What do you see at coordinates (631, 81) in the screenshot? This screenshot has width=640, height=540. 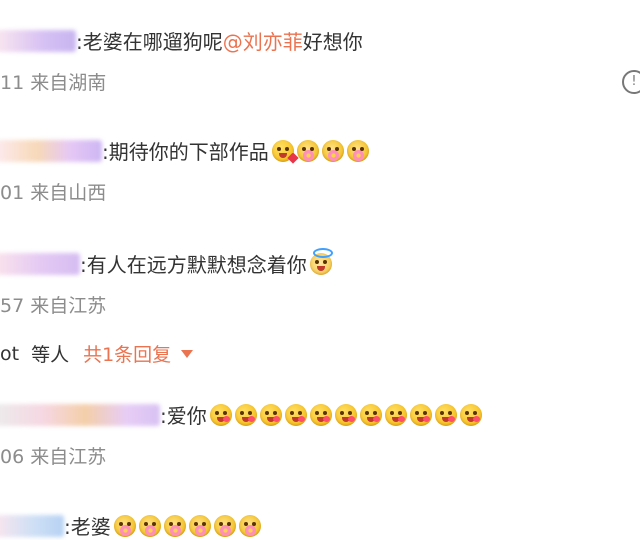 I see `info-icon: !` at bounding box center [631, 81].